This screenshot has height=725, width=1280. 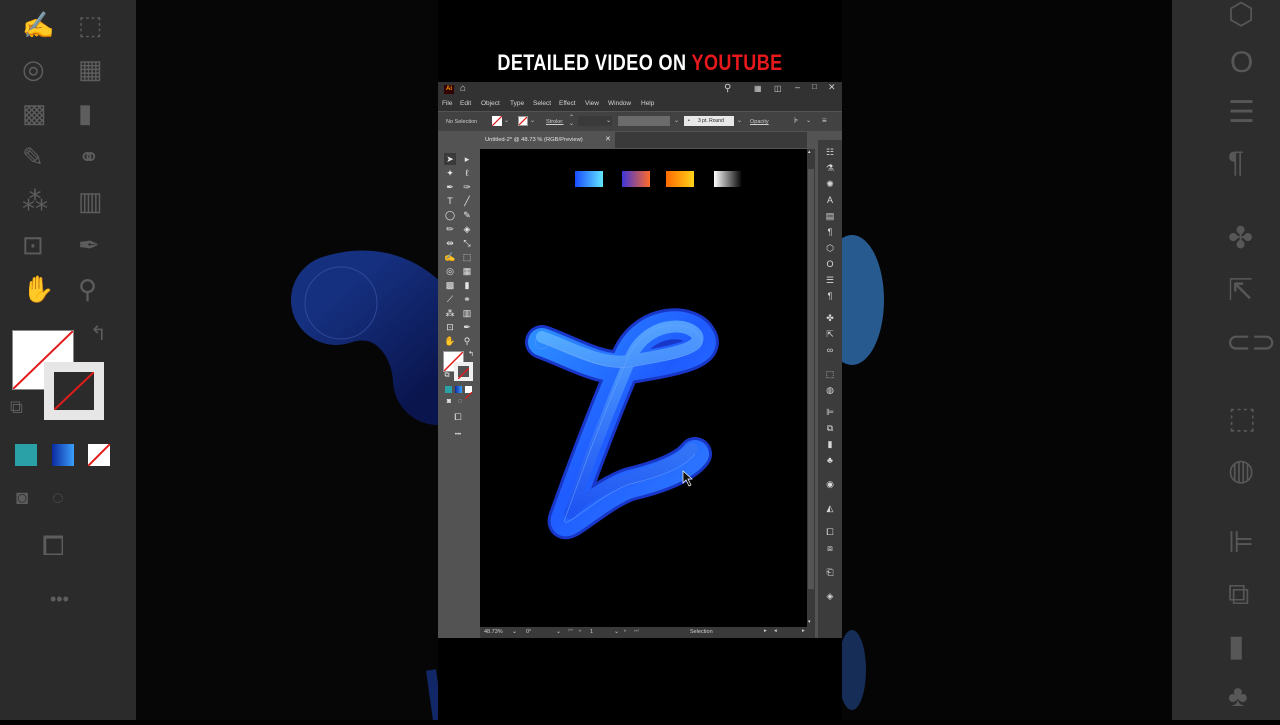 What do you see at coordinates (759, 122) in the screenshot?
I see `opacity-label: Opacity` at bounding box center [759, 122].